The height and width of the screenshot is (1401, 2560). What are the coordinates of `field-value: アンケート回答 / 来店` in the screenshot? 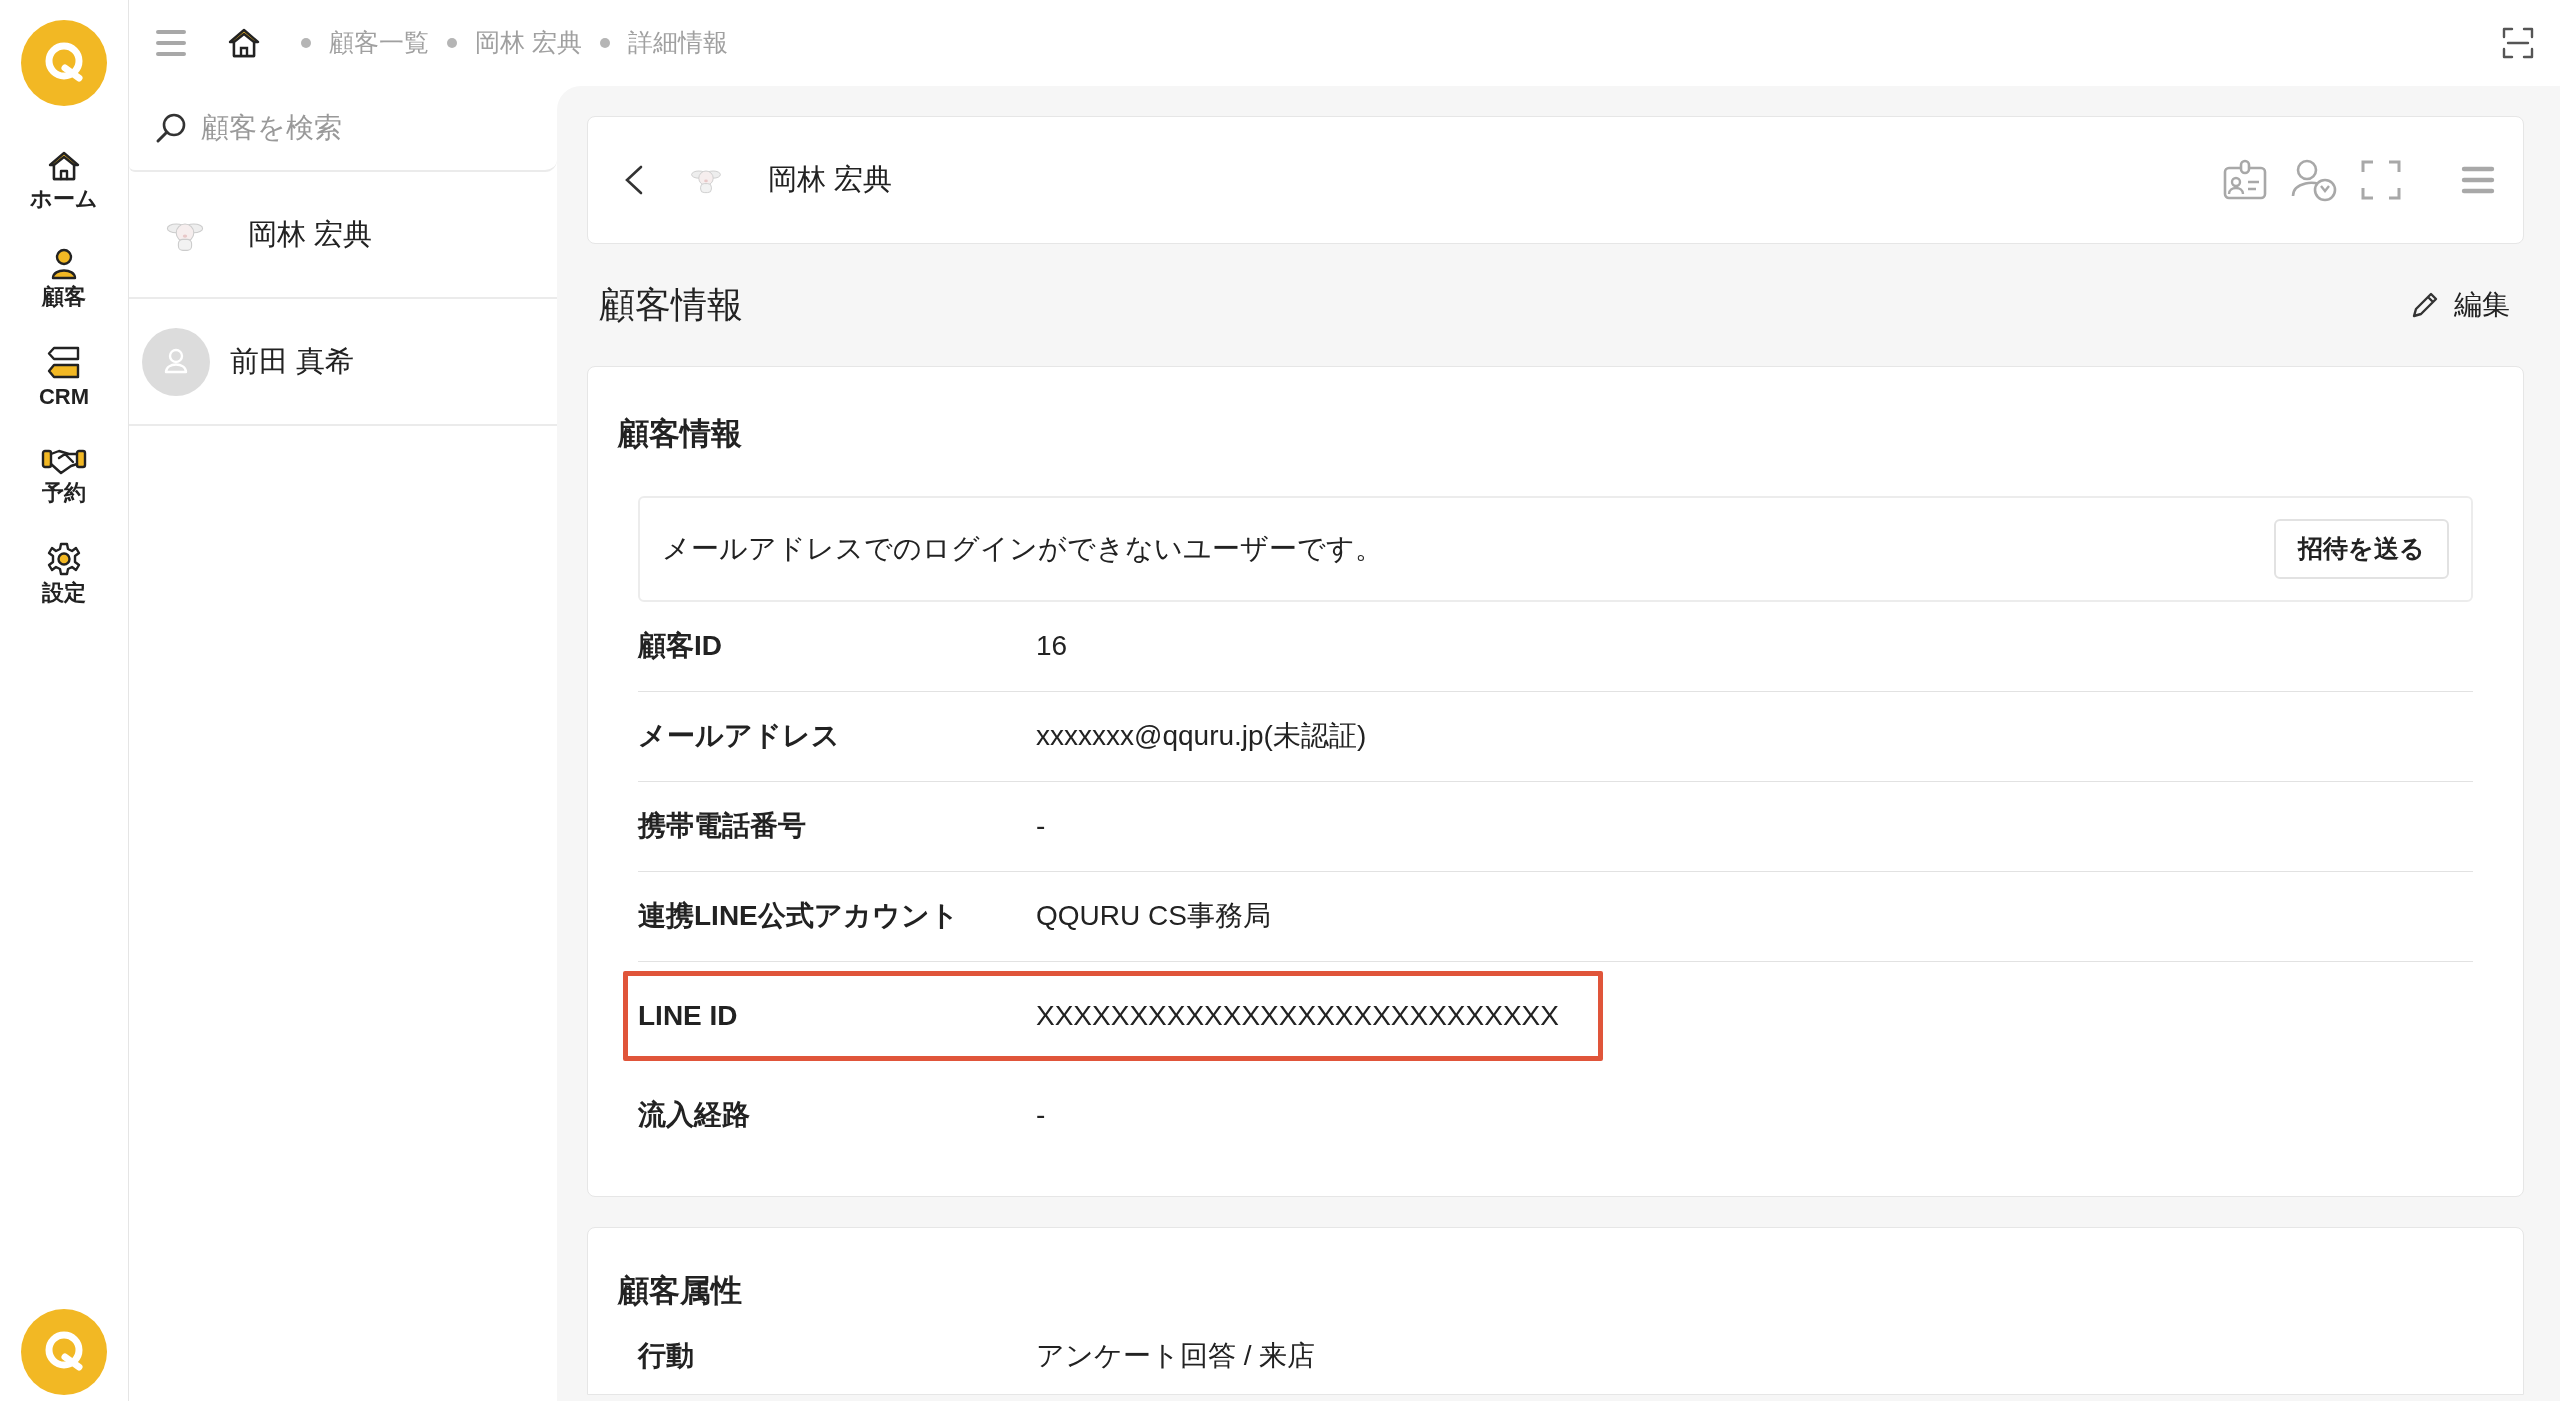 It's located at (1176, 1356).